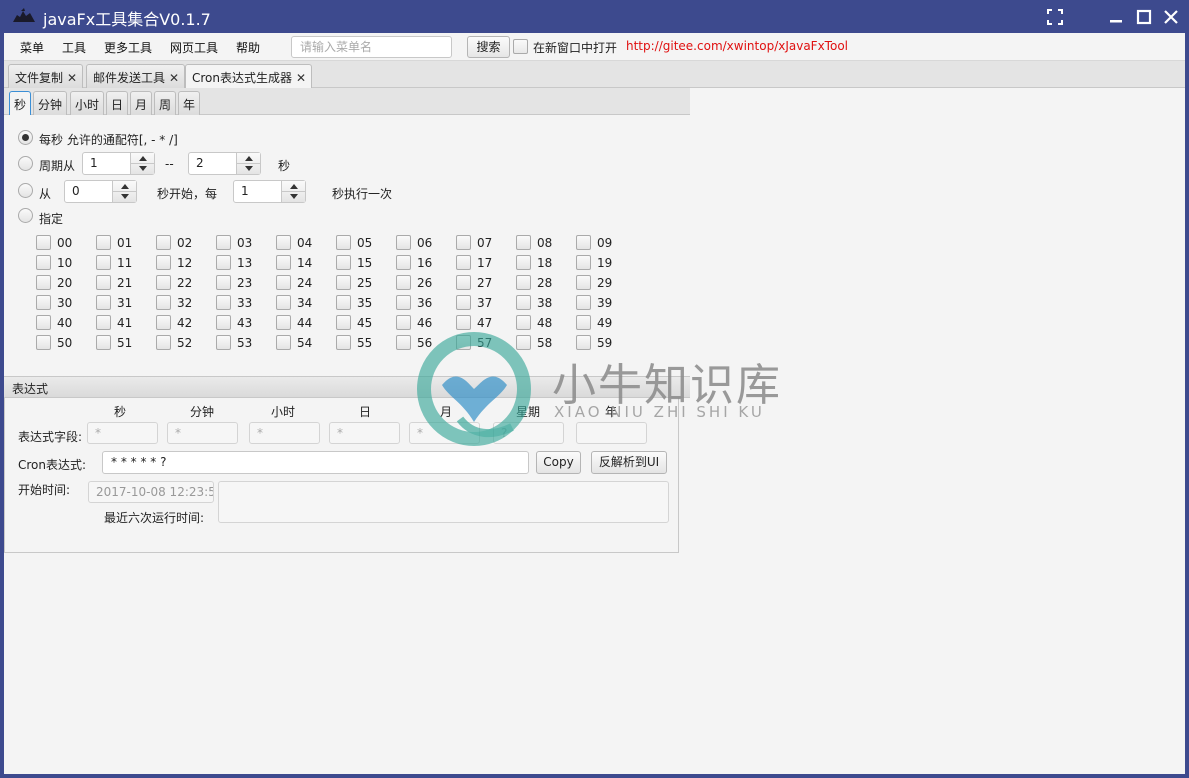 Image resolution: width=1189 pixels, height=778 pixels. What do you see at coordinates (284, 433) in the screenshot?
I see `field-hour: *` at bounding box center [284, 433].